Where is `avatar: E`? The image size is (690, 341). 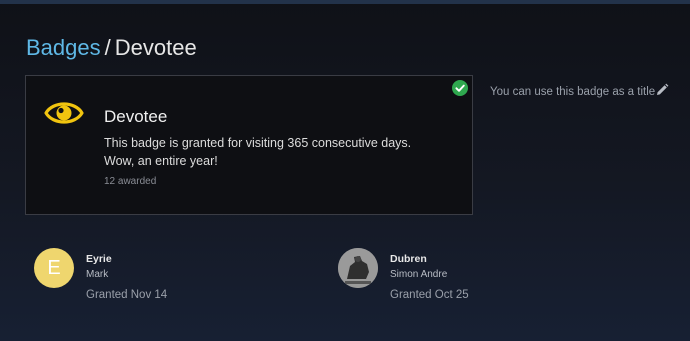 avatar: E is located at coordinates (54, 268).